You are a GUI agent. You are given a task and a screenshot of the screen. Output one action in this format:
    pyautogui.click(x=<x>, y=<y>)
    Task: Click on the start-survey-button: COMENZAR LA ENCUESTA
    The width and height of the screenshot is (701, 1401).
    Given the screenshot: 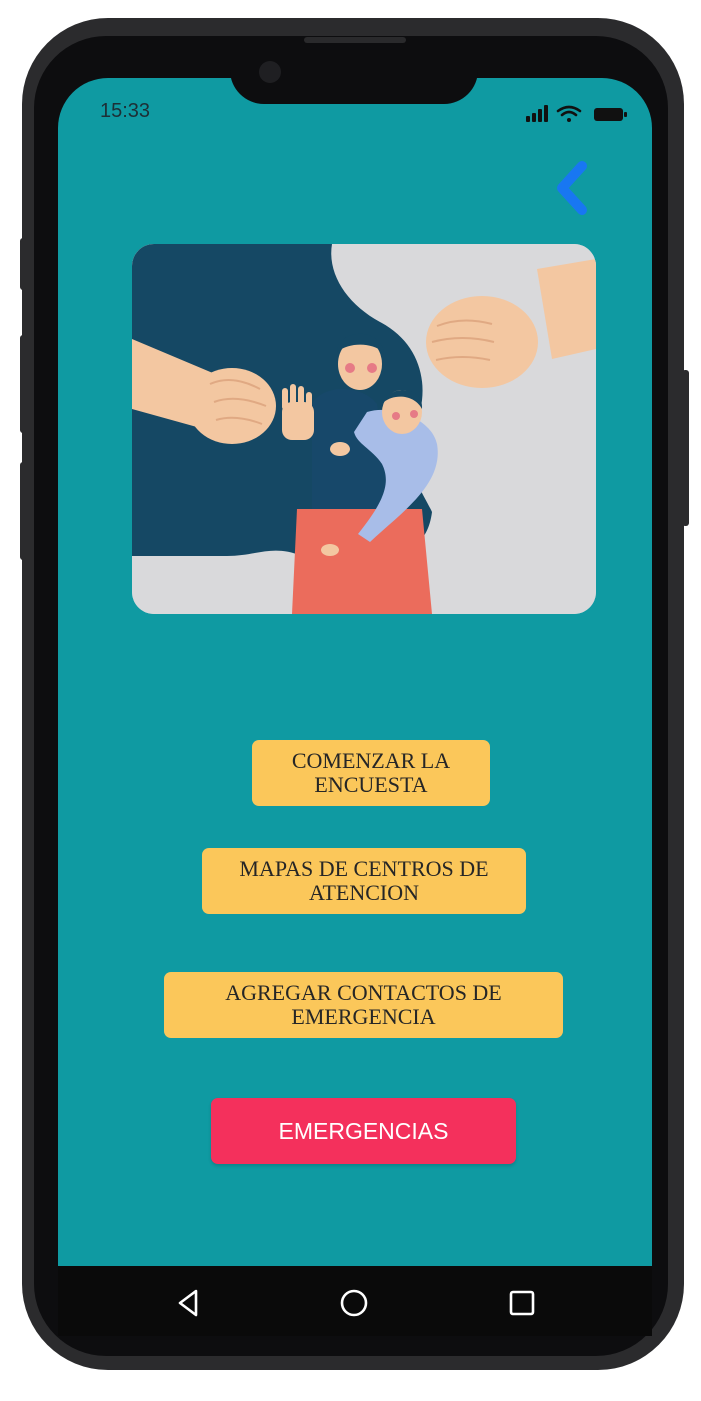 What is the action you would take?
    pyautogui.click(x=371, y=773)
    